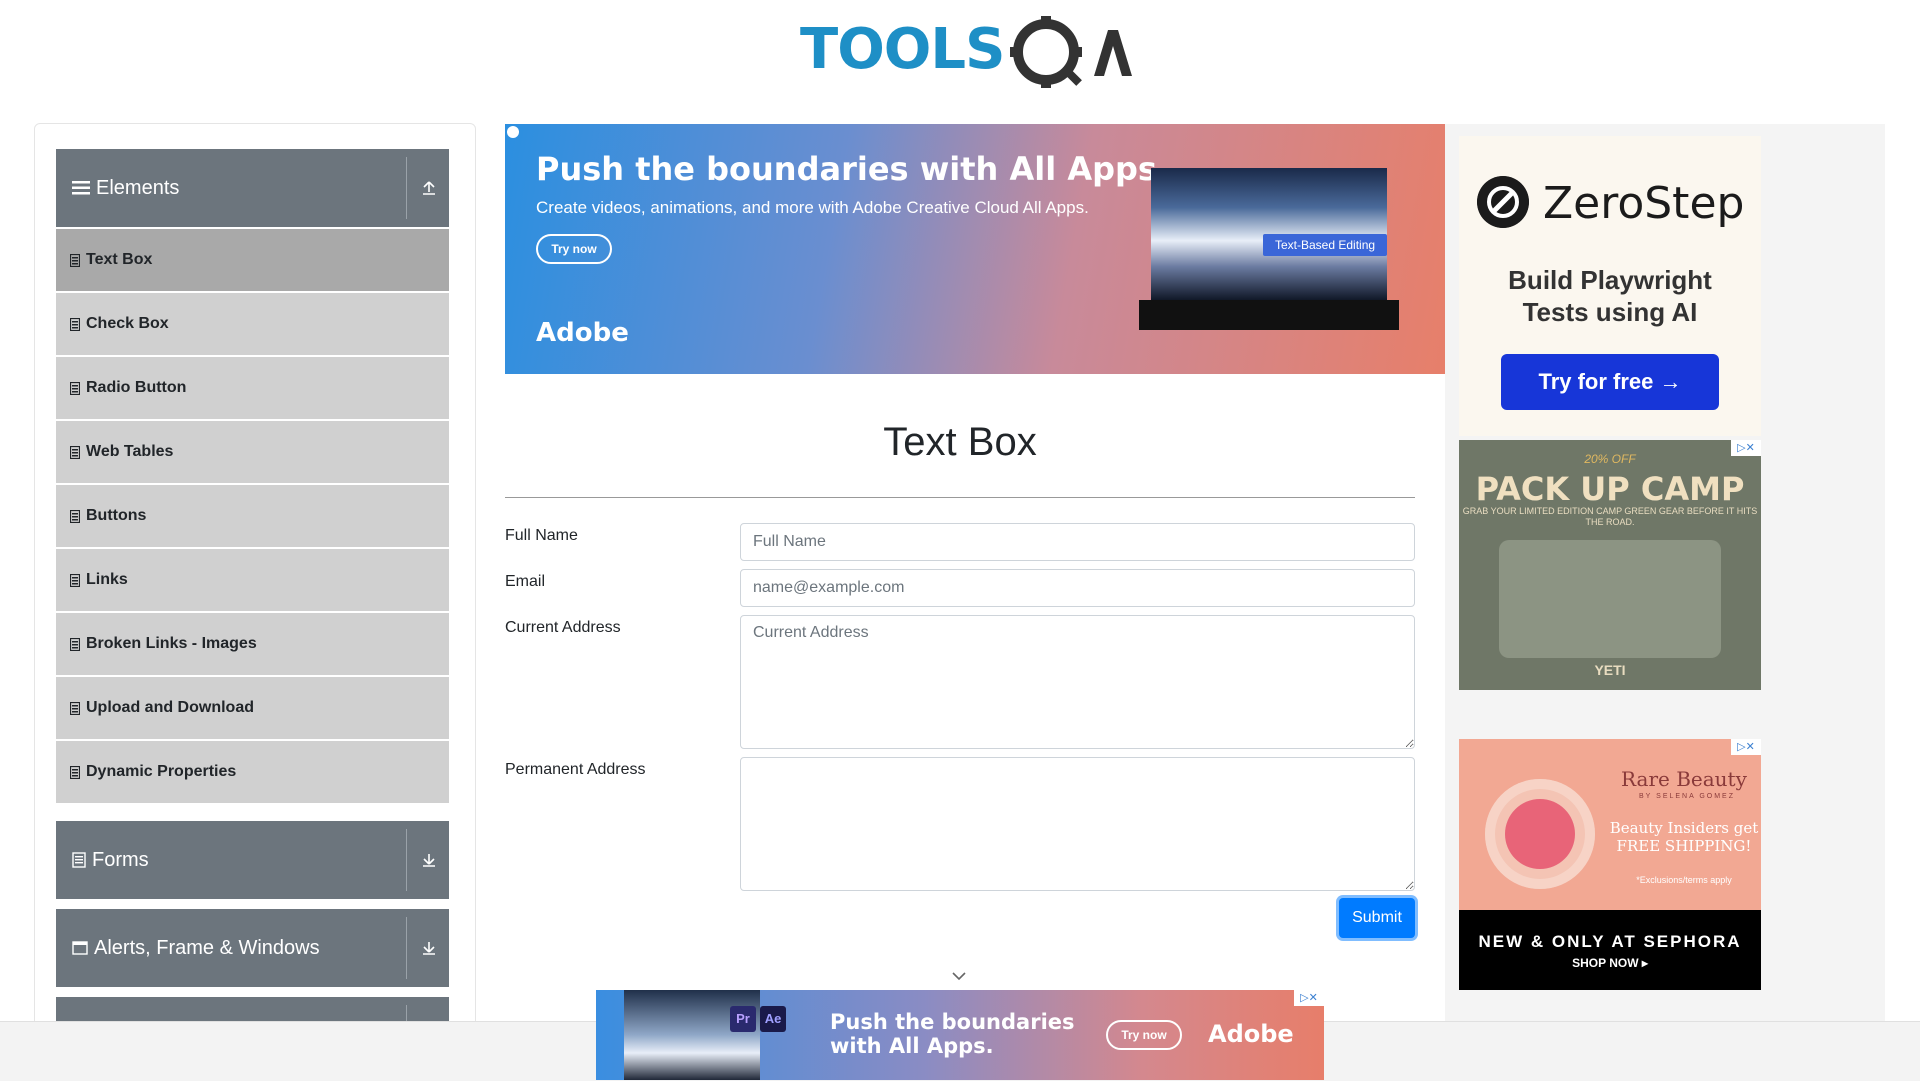 Image resolution: width=1920 pixels, height=1081 pixels. I want to click on after-effects-icon: Ae, so click(773, 1019).